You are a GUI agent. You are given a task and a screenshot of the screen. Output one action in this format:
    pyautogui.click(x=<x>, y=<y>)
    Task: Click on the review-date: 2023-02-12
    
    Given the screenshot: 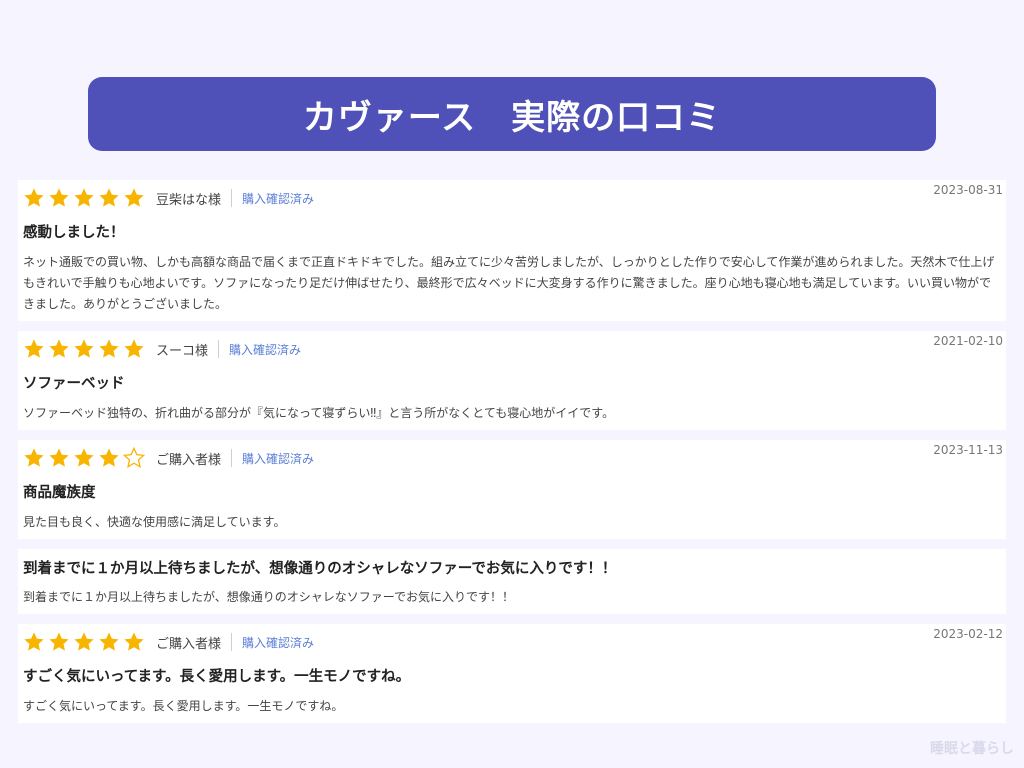 What is the action you would take?
    pyautogui.click(x=968, y=634)
    